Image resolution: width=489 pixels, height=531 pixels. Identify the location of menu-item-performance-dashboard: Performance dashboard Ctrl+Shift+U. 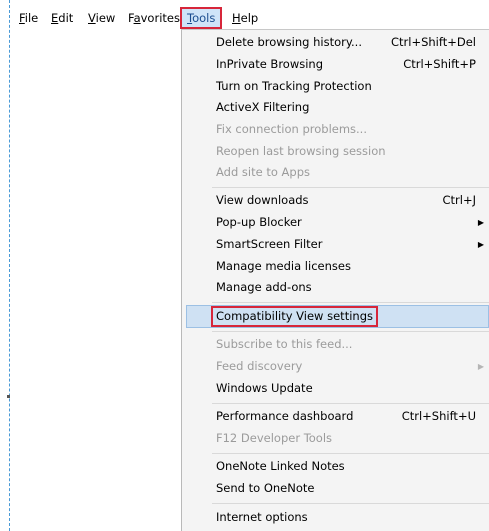
(335, 416).